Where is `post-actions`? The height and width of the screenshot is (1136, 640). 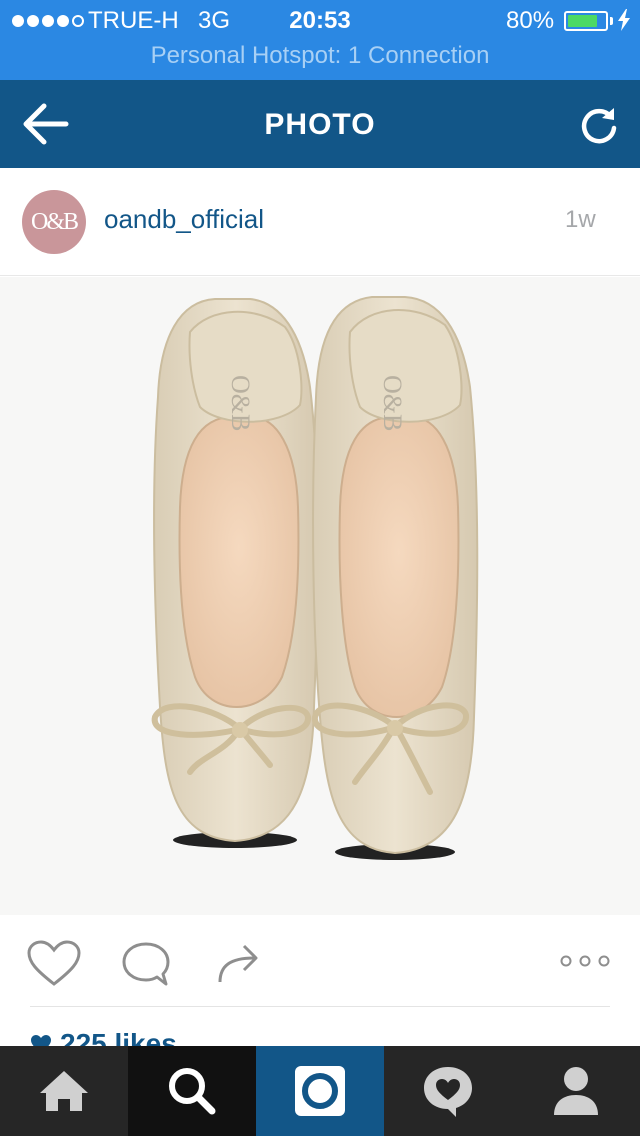
post-actions is located at coordinates (320, 962).